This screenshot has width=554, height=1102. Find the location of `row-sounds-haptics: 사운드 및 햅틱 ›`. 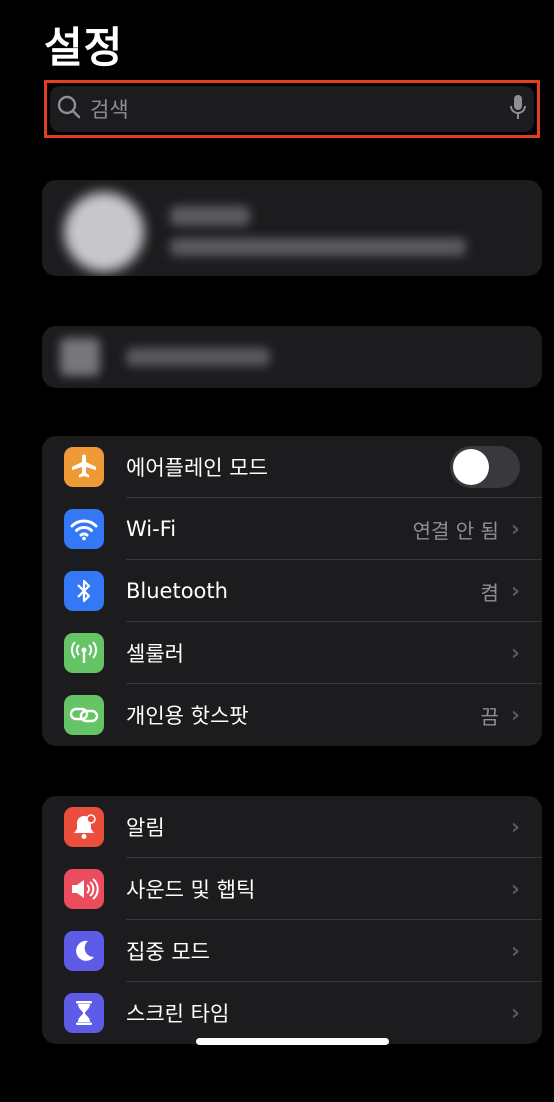

row-sounds-haptics: 사운드 및 햅틱 › is located at coordinates (292, 889).